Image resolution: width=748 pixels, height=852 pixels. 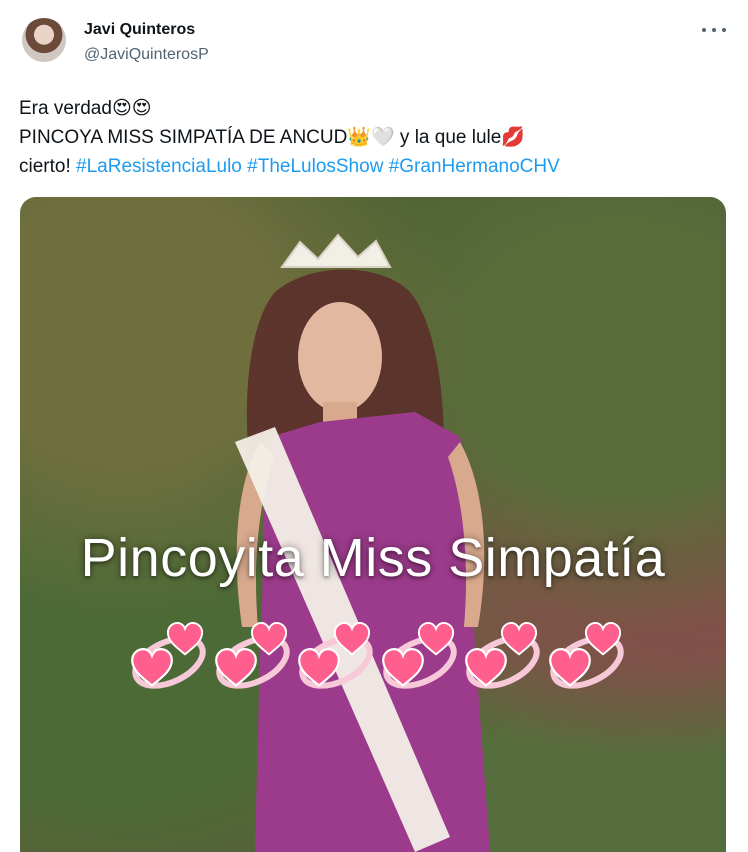 What do you see at coordinates (315, 166) in the screenshot?
I see `hashtag-link: #TheLulosShow` at bounding box center [315, 166].